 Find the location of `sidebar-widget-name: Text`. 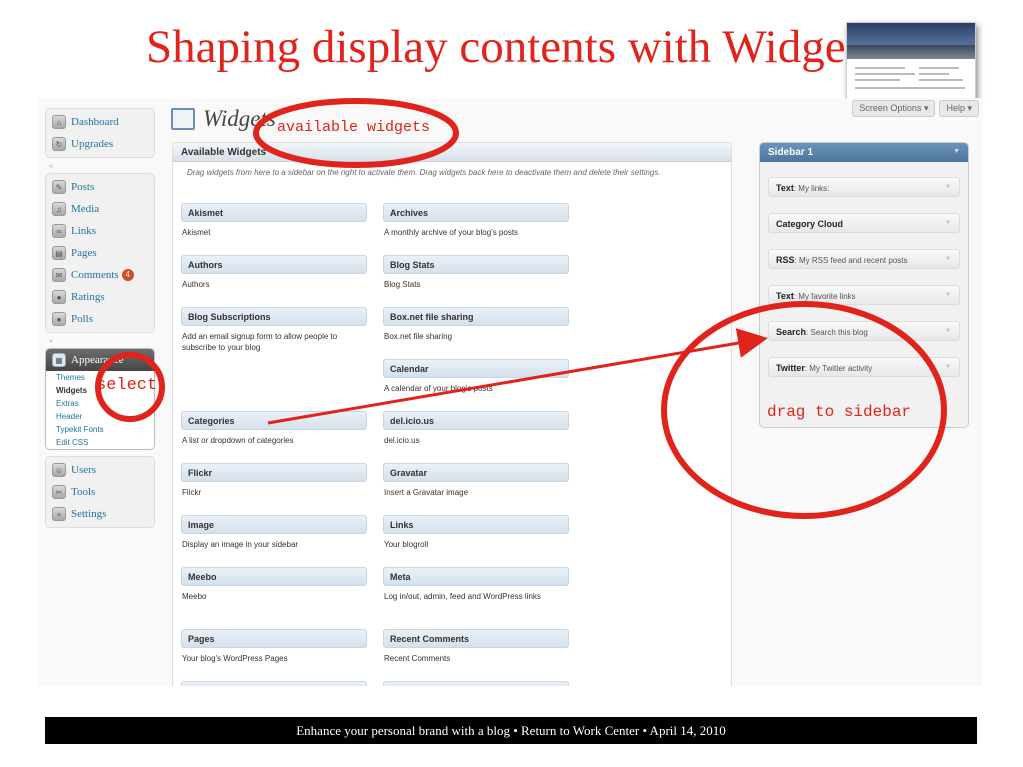

sidebar-widget-name: Text is located at coordinates (785, 296).